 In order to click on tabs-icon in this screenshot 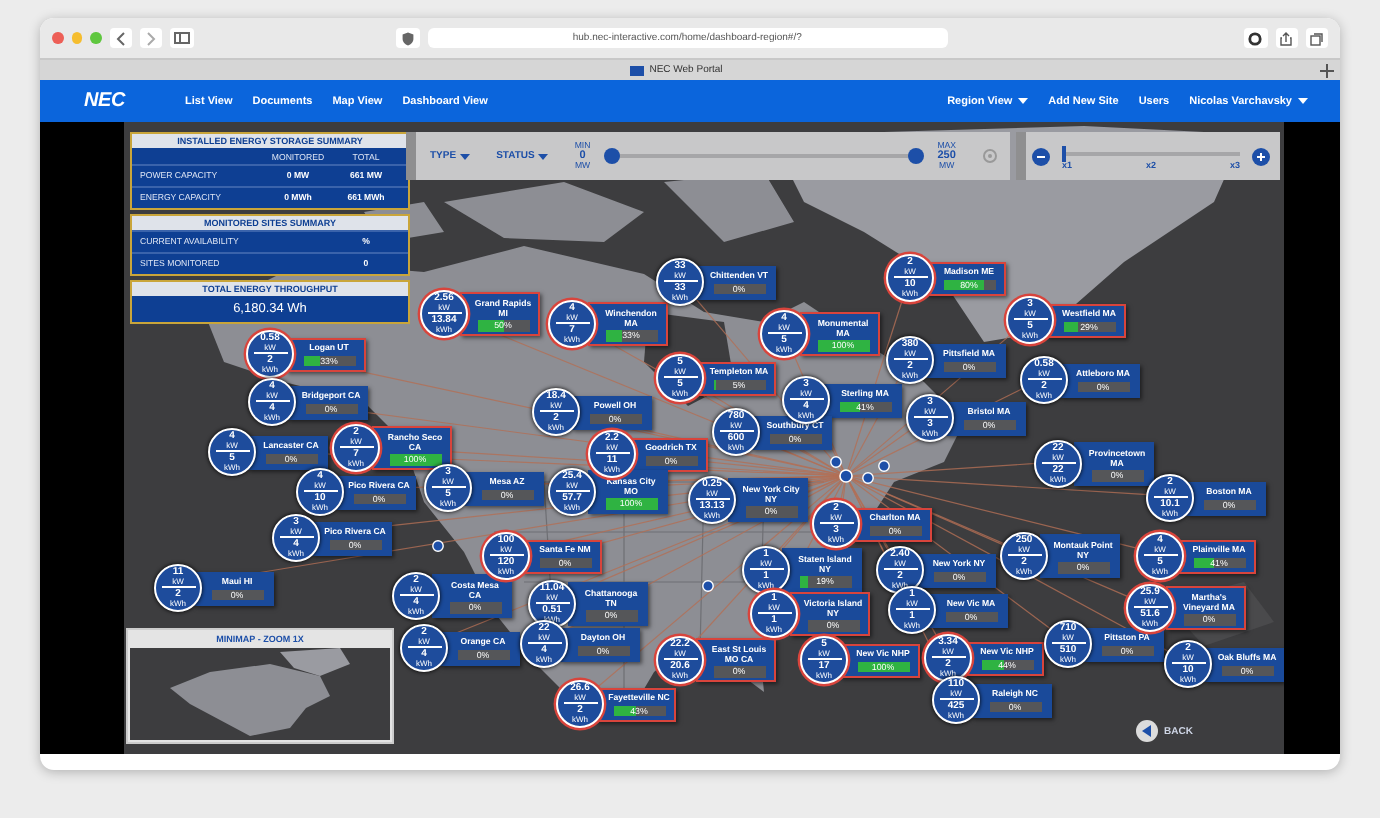, I will do `click(1316, 38)`.